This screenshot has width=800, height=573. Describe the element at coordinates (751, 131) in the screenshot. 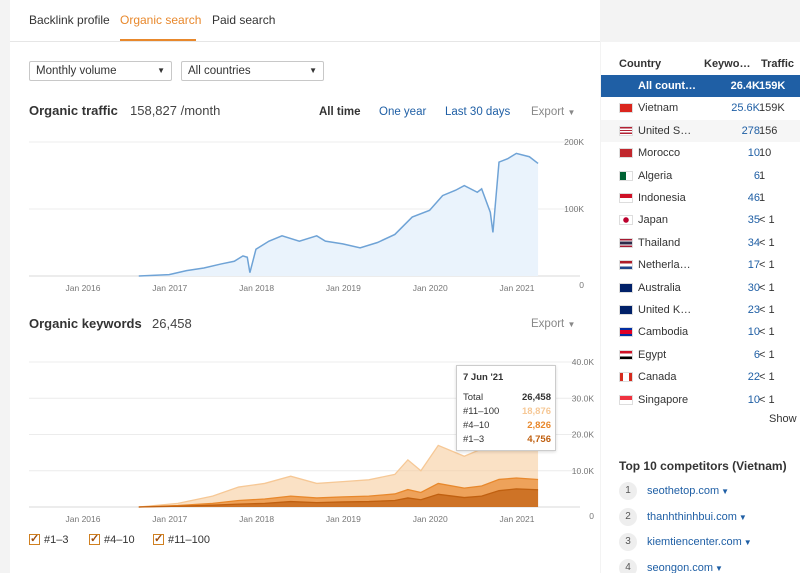

I see `country-keywords: 278` at that location.